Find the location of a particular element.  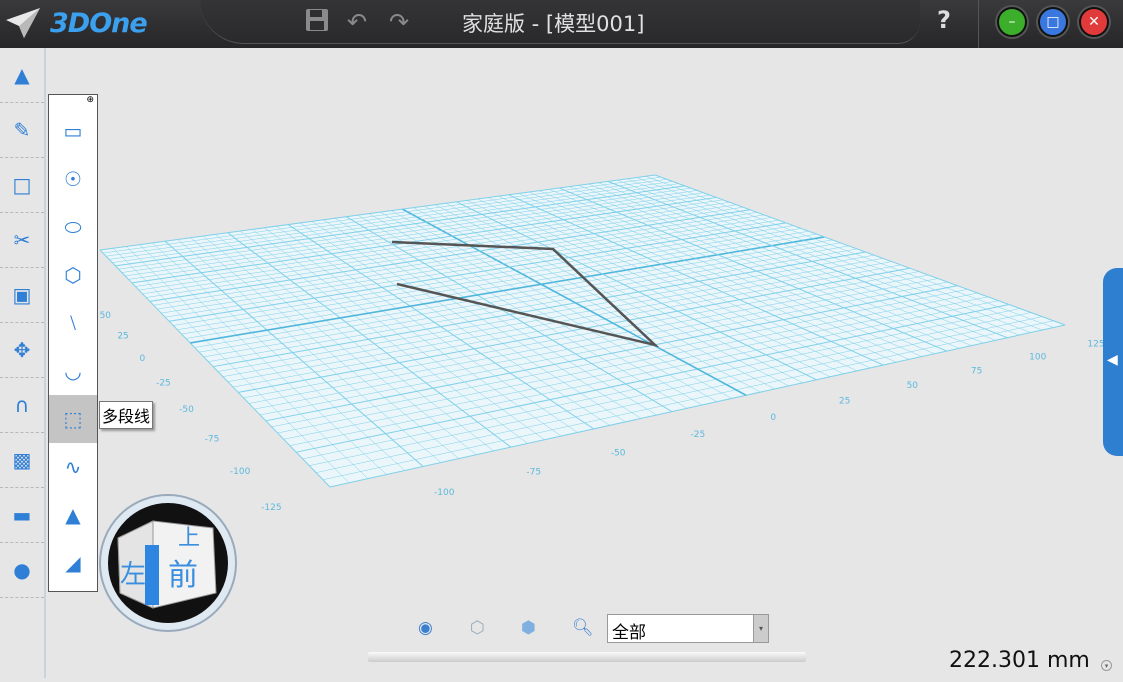

sidebar-item-combination: ▲ is located at coordinates (22, 75).